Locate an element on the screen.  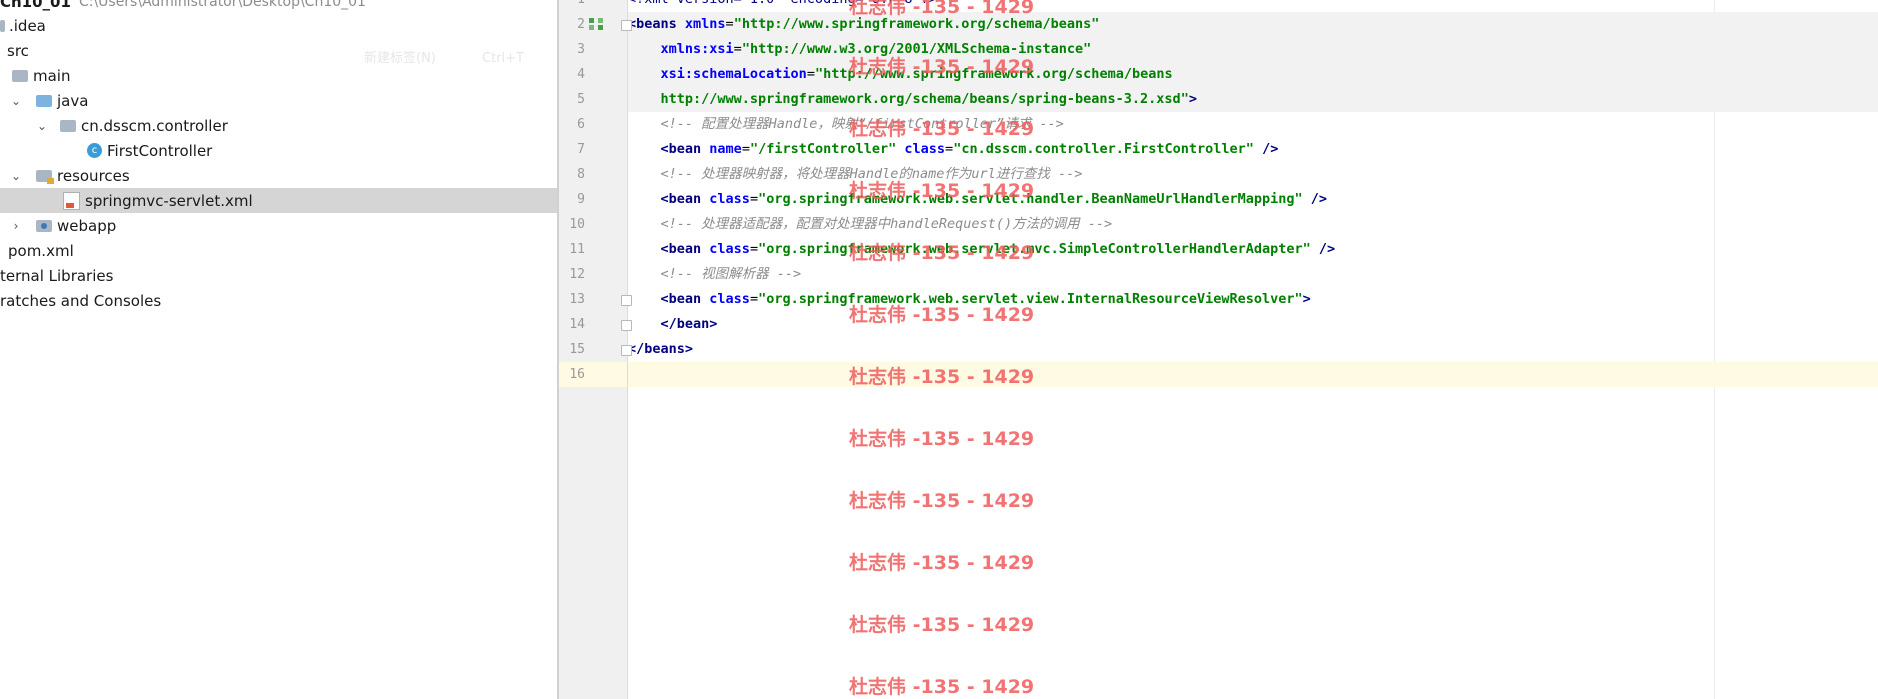
tree-item-label: resources is located at coordinates (93, 175).